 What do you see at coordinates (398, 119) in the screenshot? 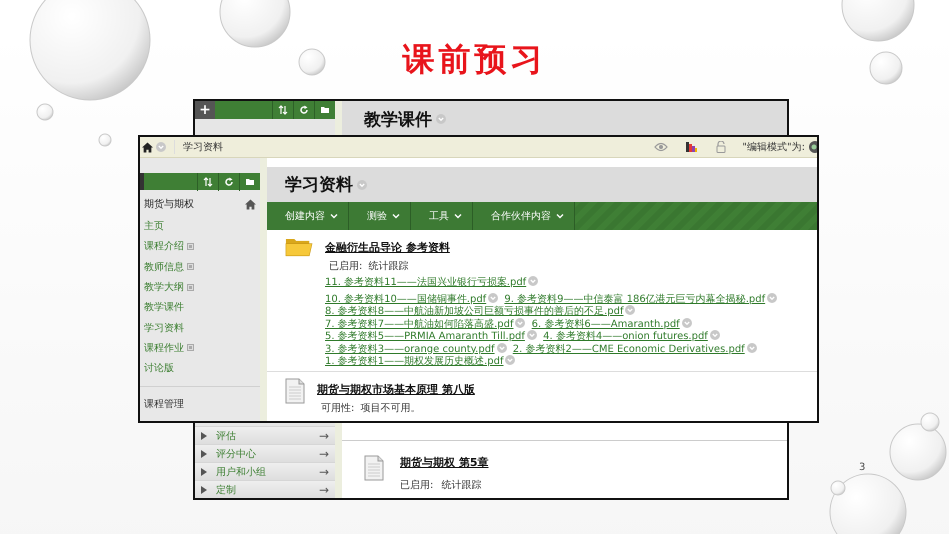
I see `page-title: 教学课件` at bounding box center [398, 119].